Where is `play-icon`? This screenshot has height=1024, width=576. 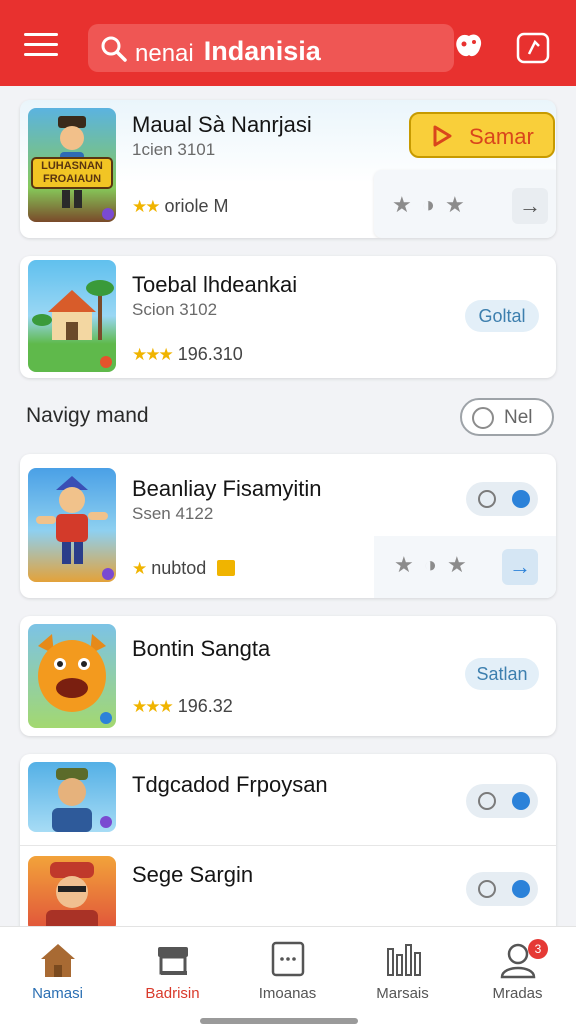 play-icon is located at coordinates (442, 136).